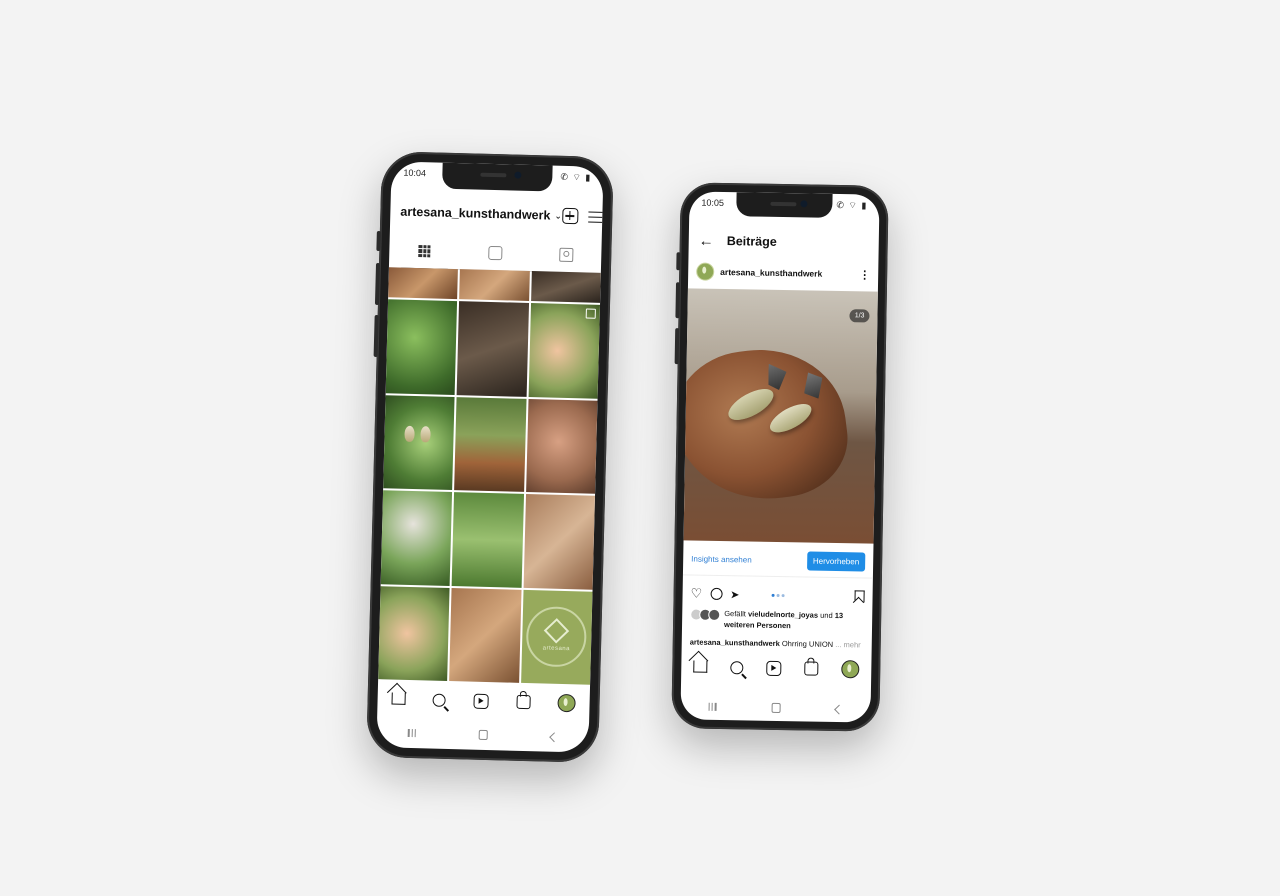  I want to click on status-time: 10:05, so click(713, 202).